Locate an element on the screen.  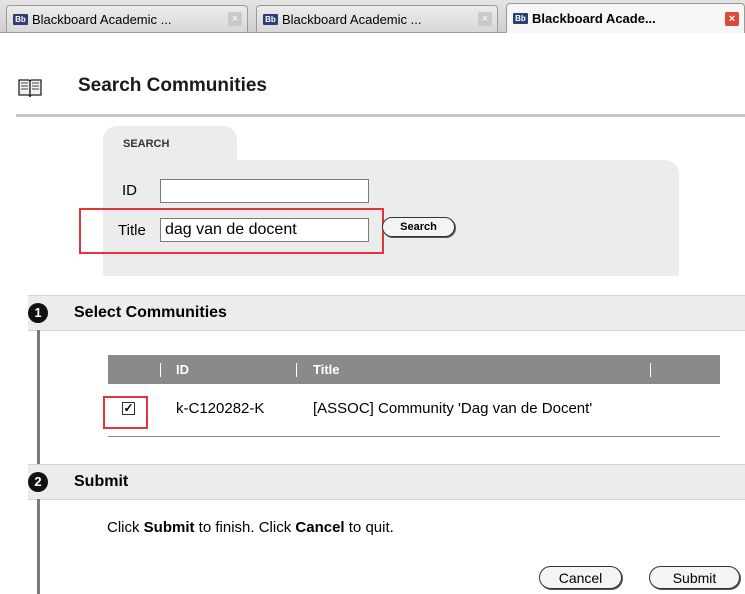
browser-tab-3-active: Bb Blackboard Acade... × is located at coordinates (625, 18).